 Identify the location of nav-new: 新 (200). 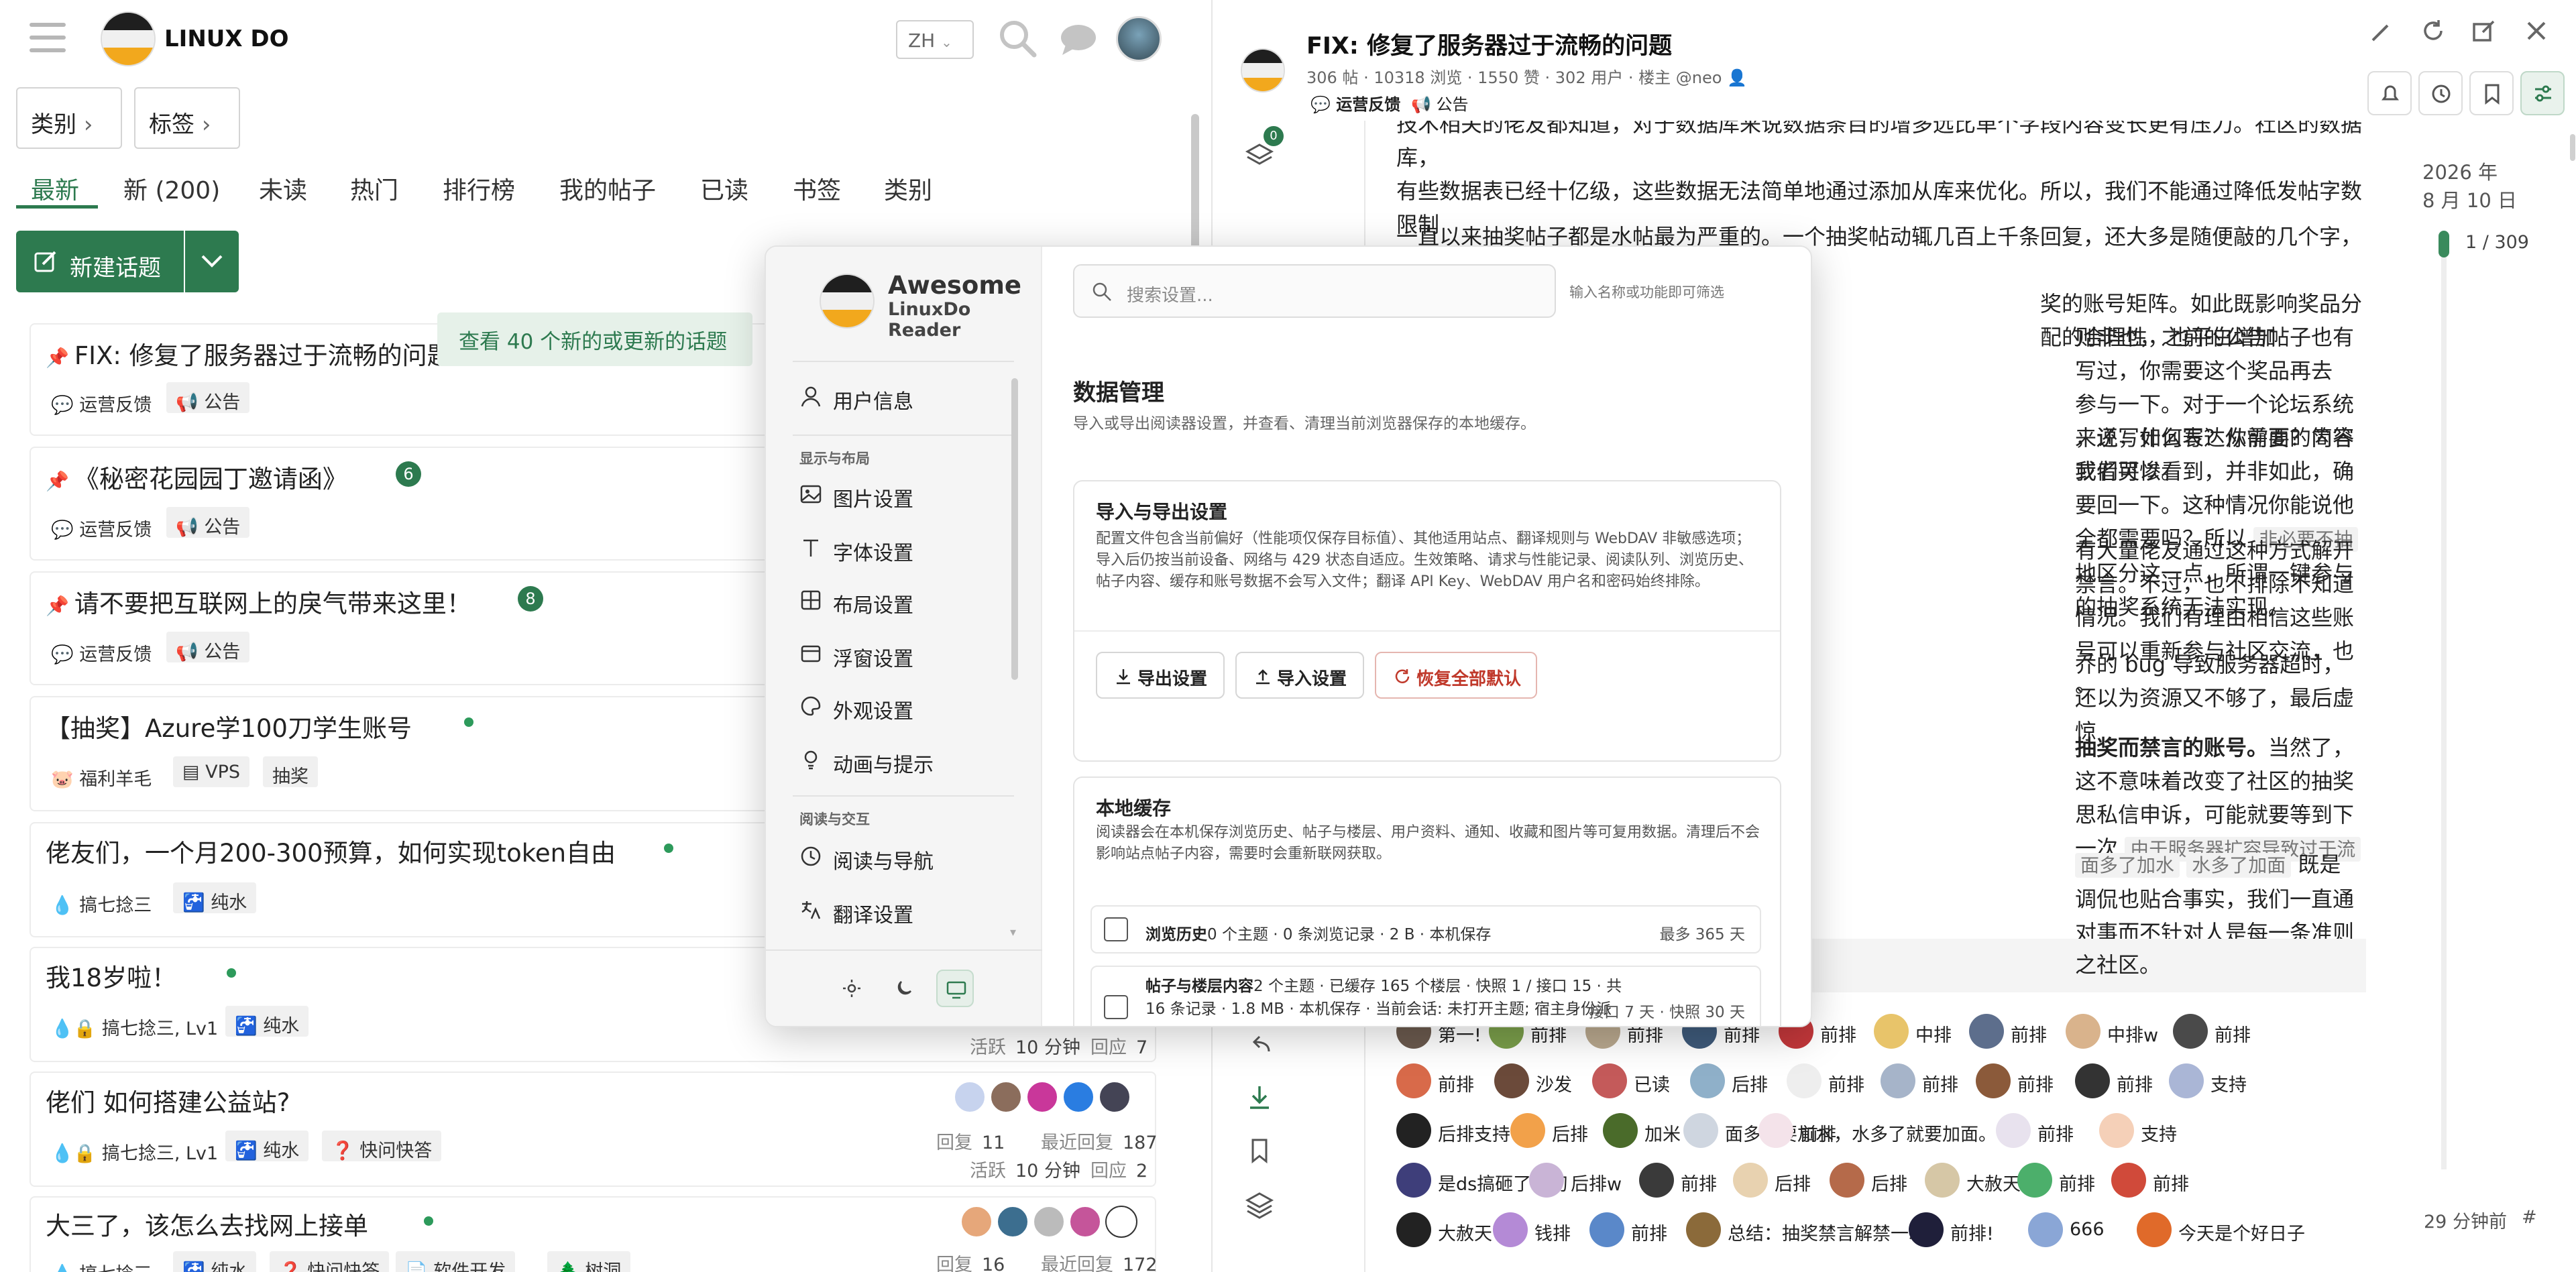
(171, 189).